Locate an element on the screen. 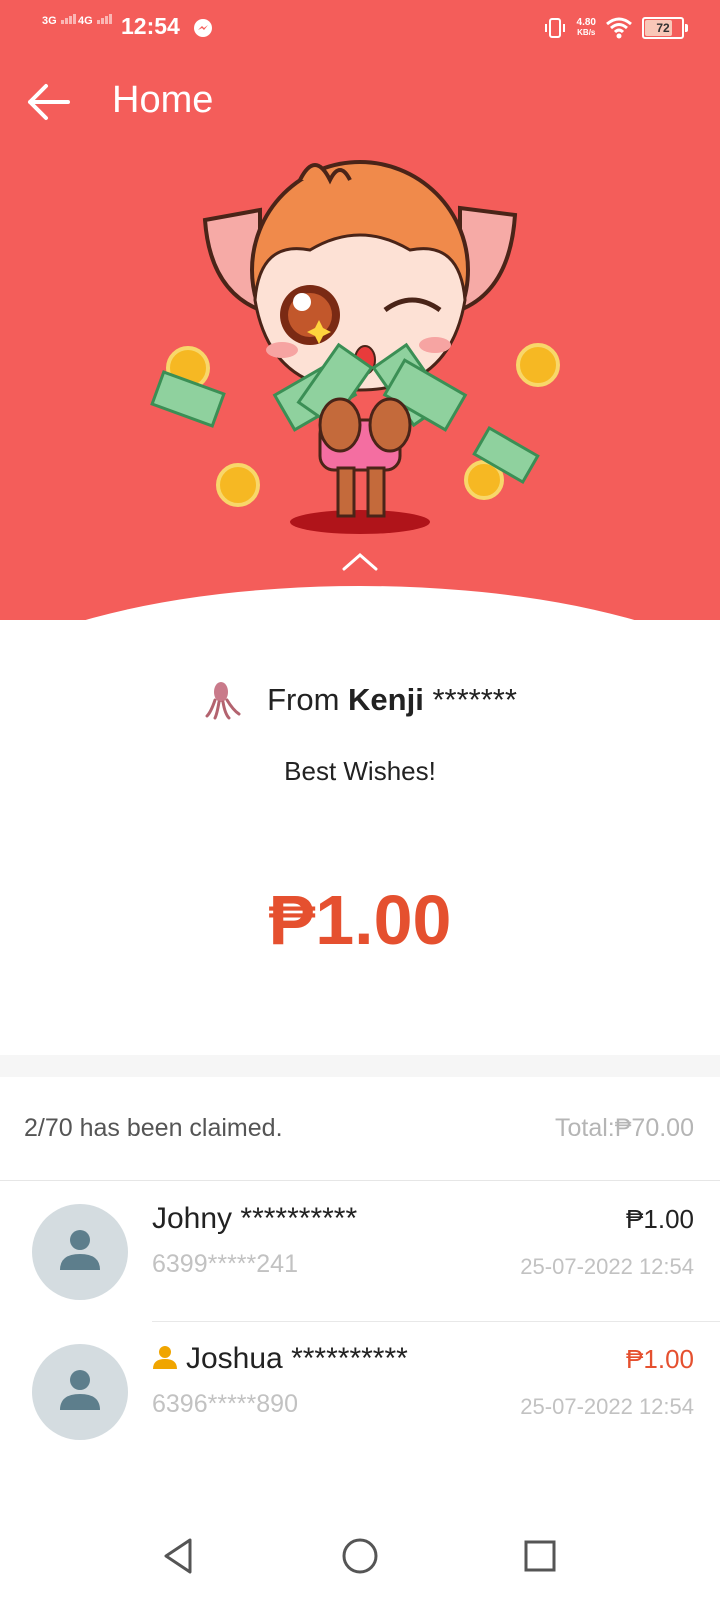 The width and height of the screenshot is (720, 1600). claimer-phone: 6399*****241 is located at coordinates (225, 1264).